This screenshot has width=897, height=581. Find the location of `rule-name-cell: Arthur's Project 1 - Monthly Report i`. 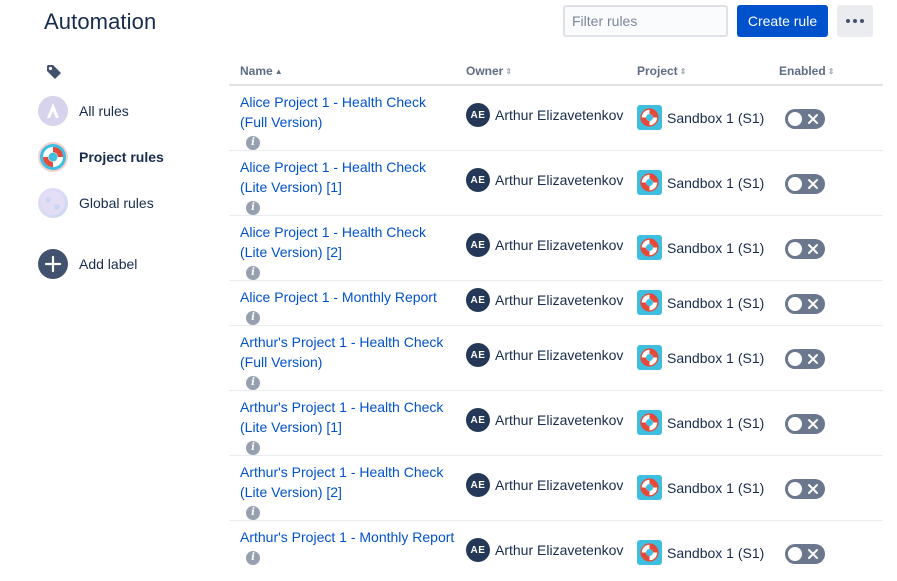

rule-name-cell: Arthur's Project 1 - Monthly Report i is located at coordinates (347, 546).